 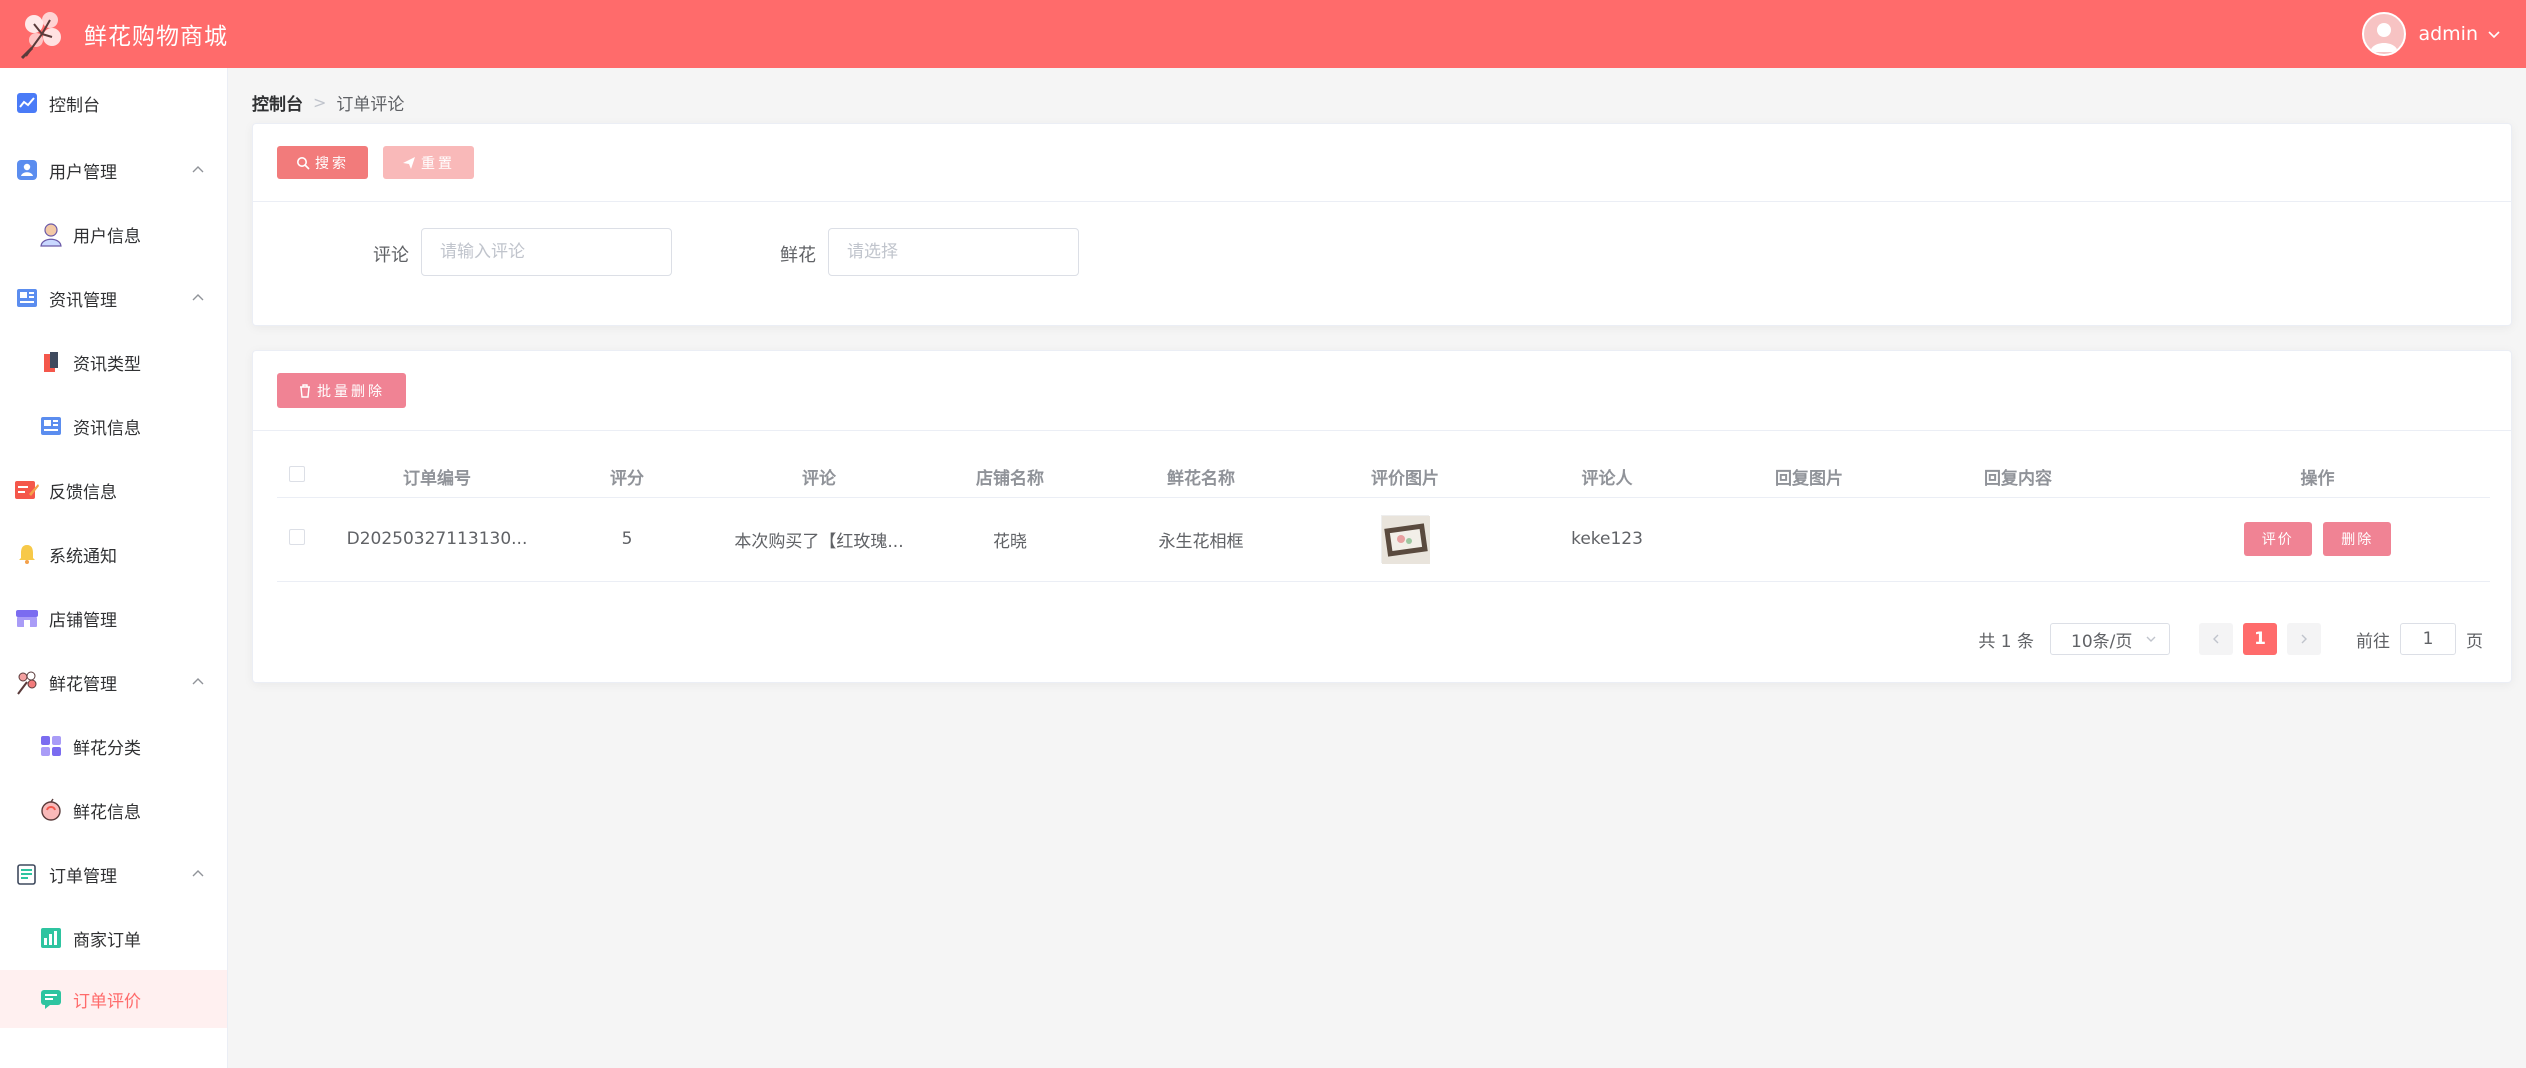 What do you see at coordinates (2384, 34) in the screenshot?
I see `avatar` at bounding box center [2384, 34].